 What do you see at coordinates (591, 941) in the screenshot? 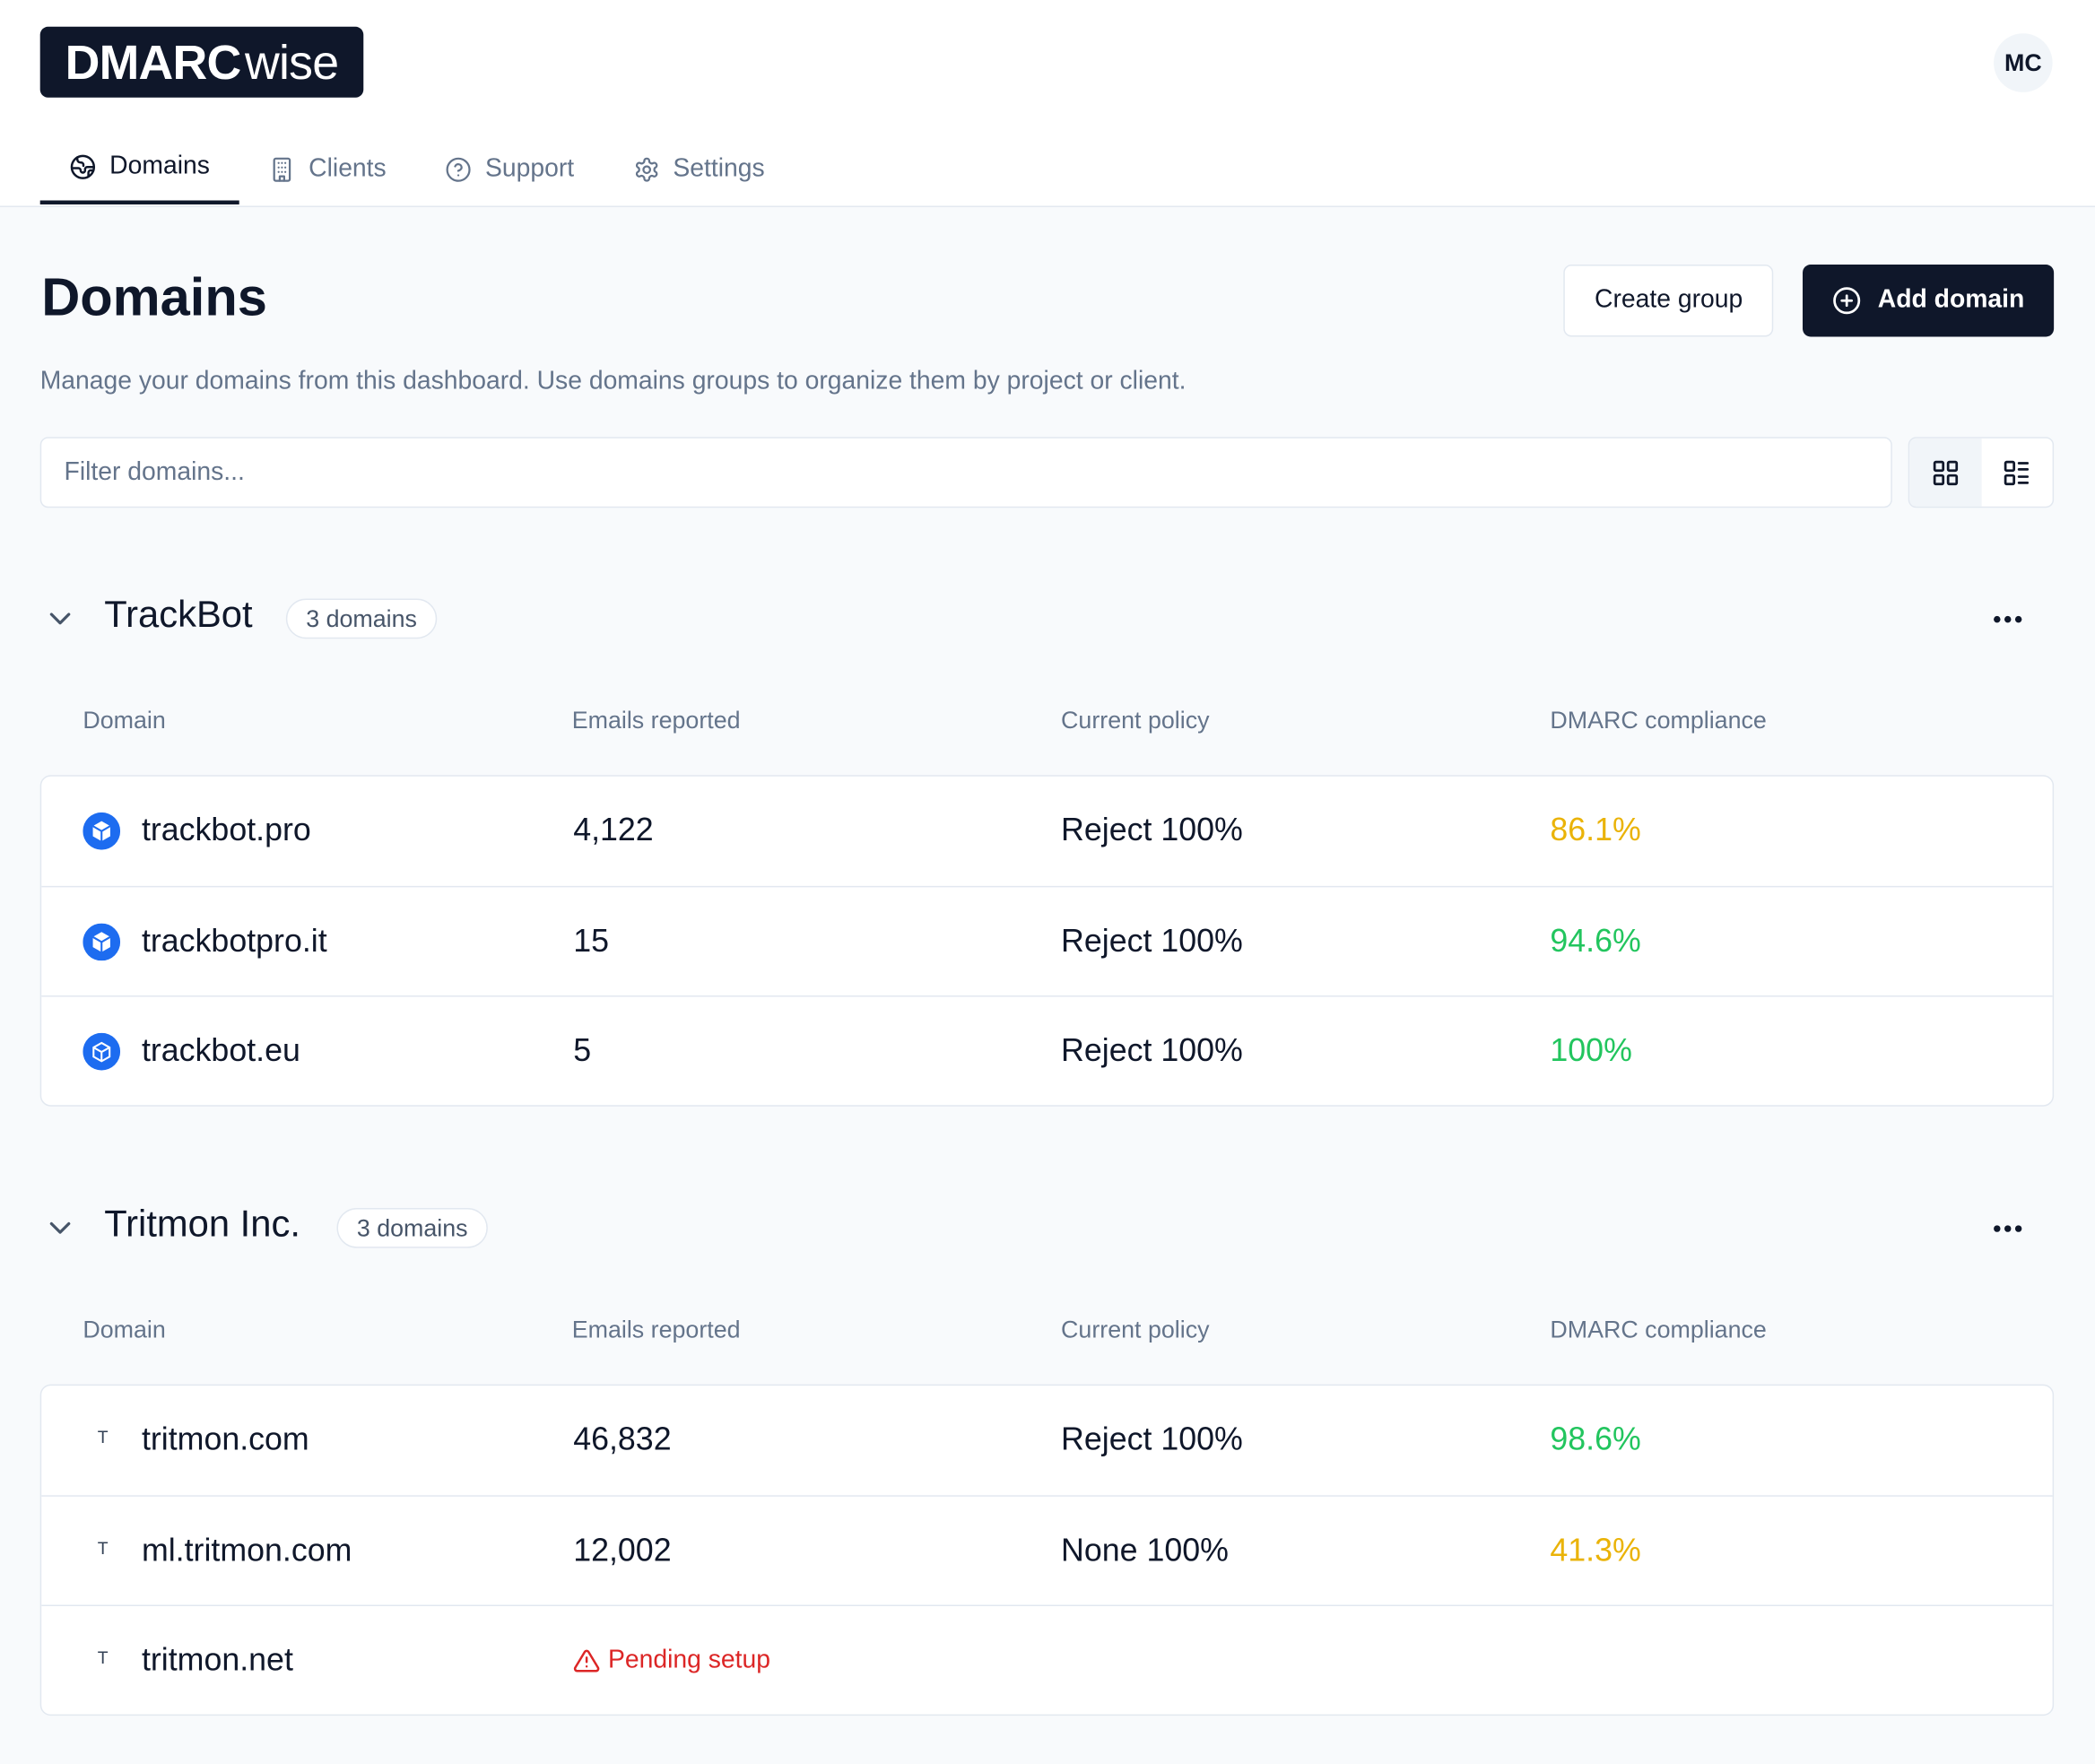
I see `emails-reported: 15` at bounding box center [591, 941].